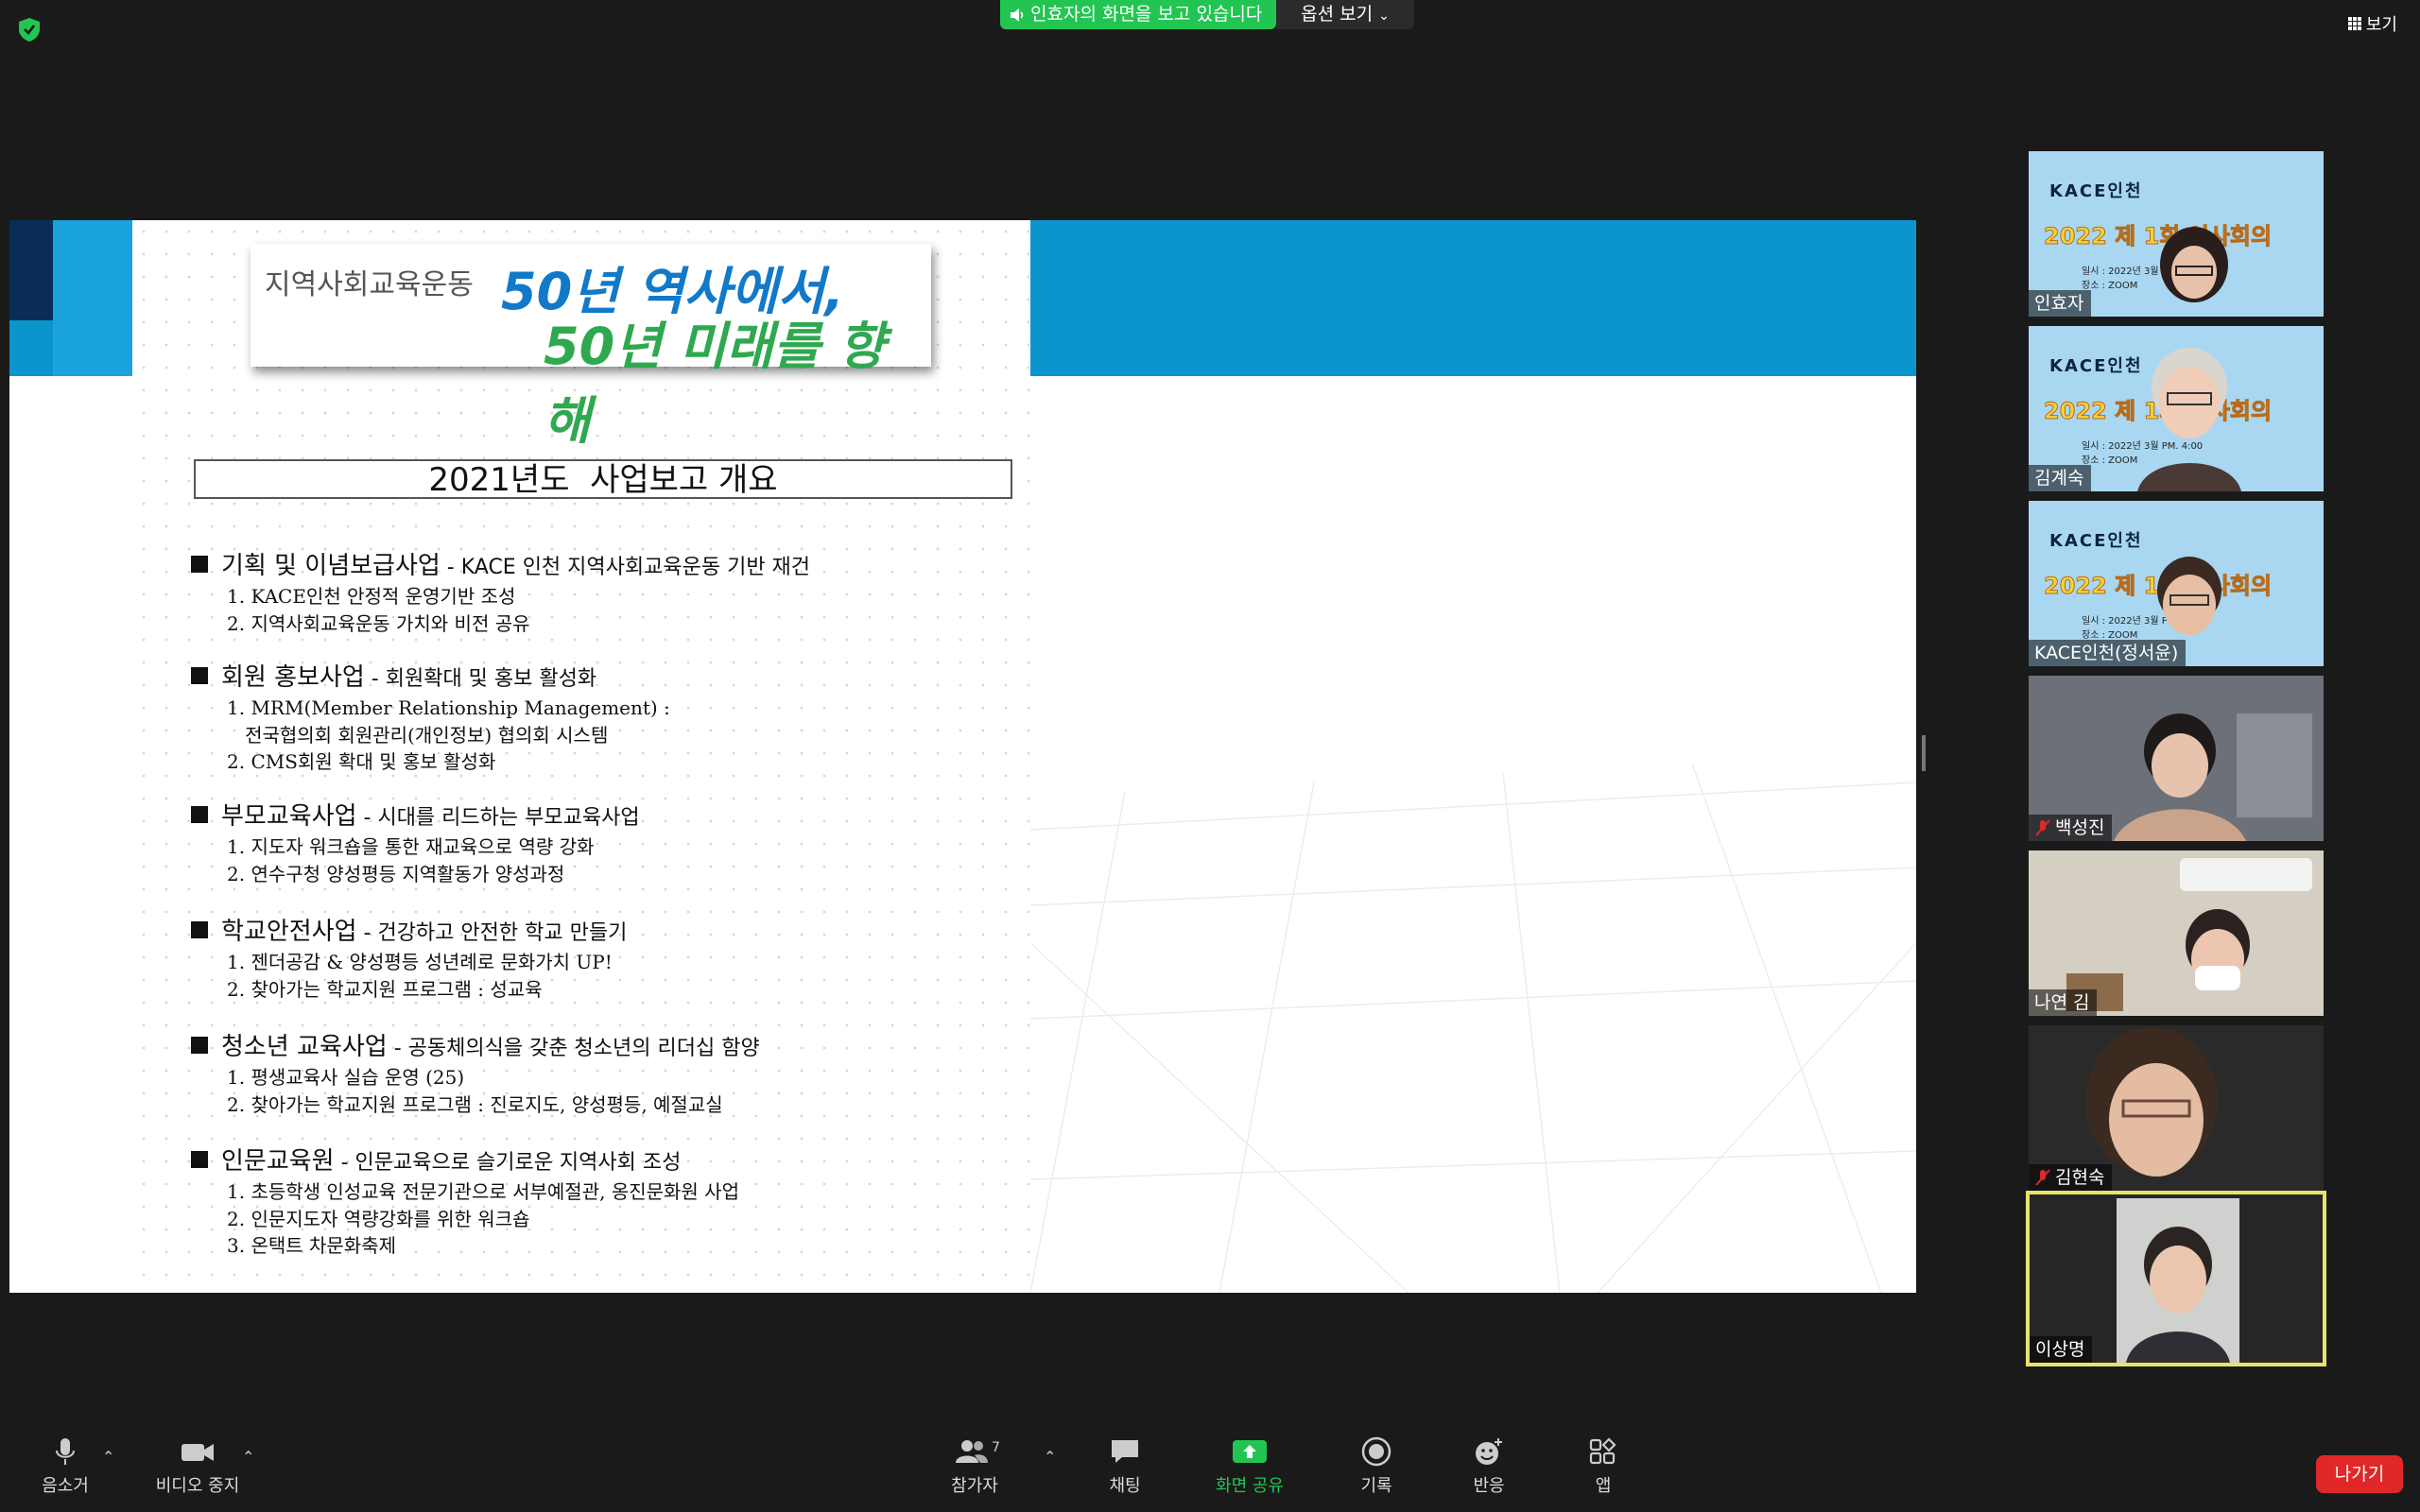 The width and height of the screenshot is (2420, 1512). I want to click on screen-share-banner: 인효자의 화면을 보고 있습니다, so click(1138, 14).